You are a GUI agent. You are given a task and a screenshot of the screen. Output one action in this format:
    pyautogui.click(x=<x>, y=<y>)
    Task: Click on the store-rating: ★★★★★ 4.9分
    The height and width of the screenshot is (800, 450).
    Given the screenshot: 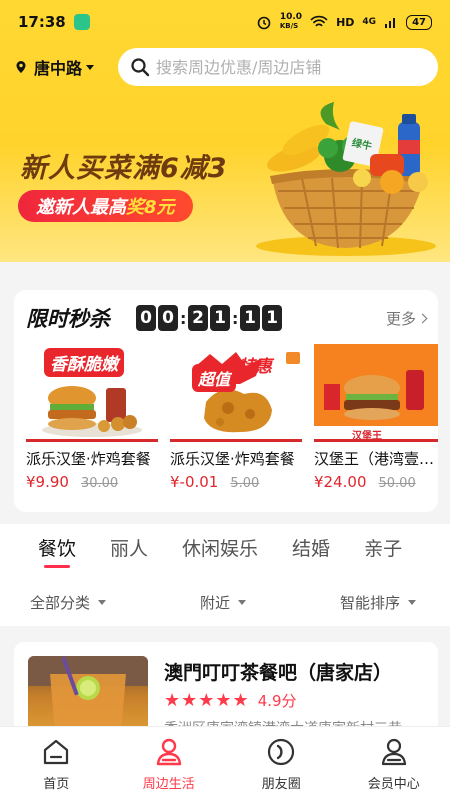 What is the action you would take?
    pyautogui.click(x=230, y=700)
    